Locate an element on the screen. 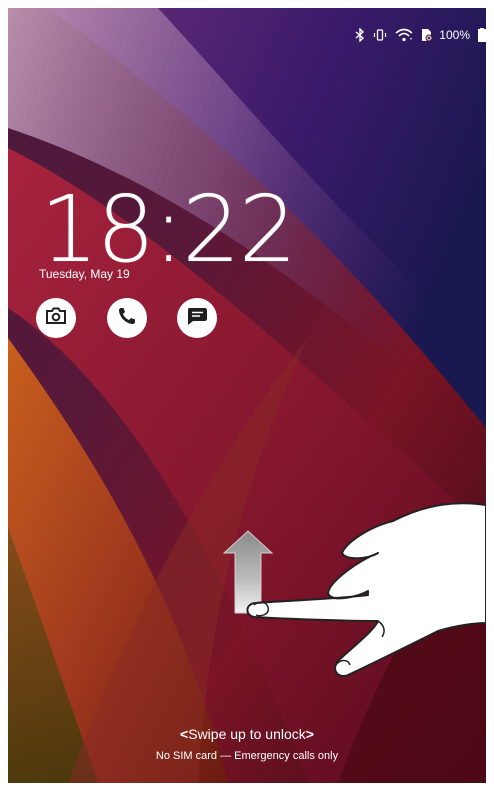 The height and width of the screenshot is (791, 494). arrow-up-icon is located at coordinates (248, 572).